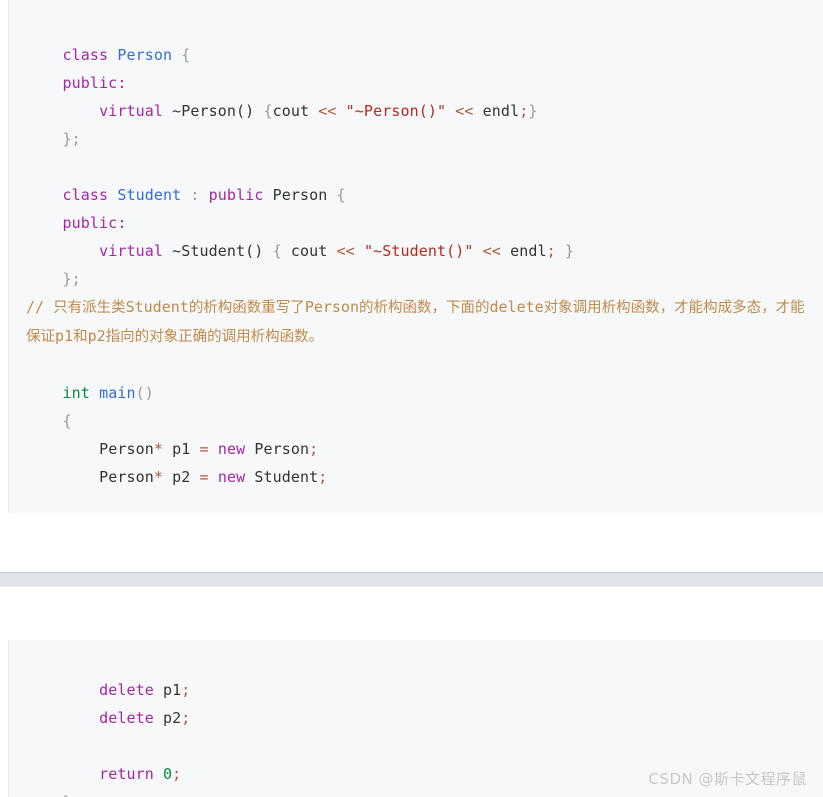 The height and width of the screenshot is (797, 823). I want to click on comment-part-2: 的析构函数重写了, so click(246, 308).